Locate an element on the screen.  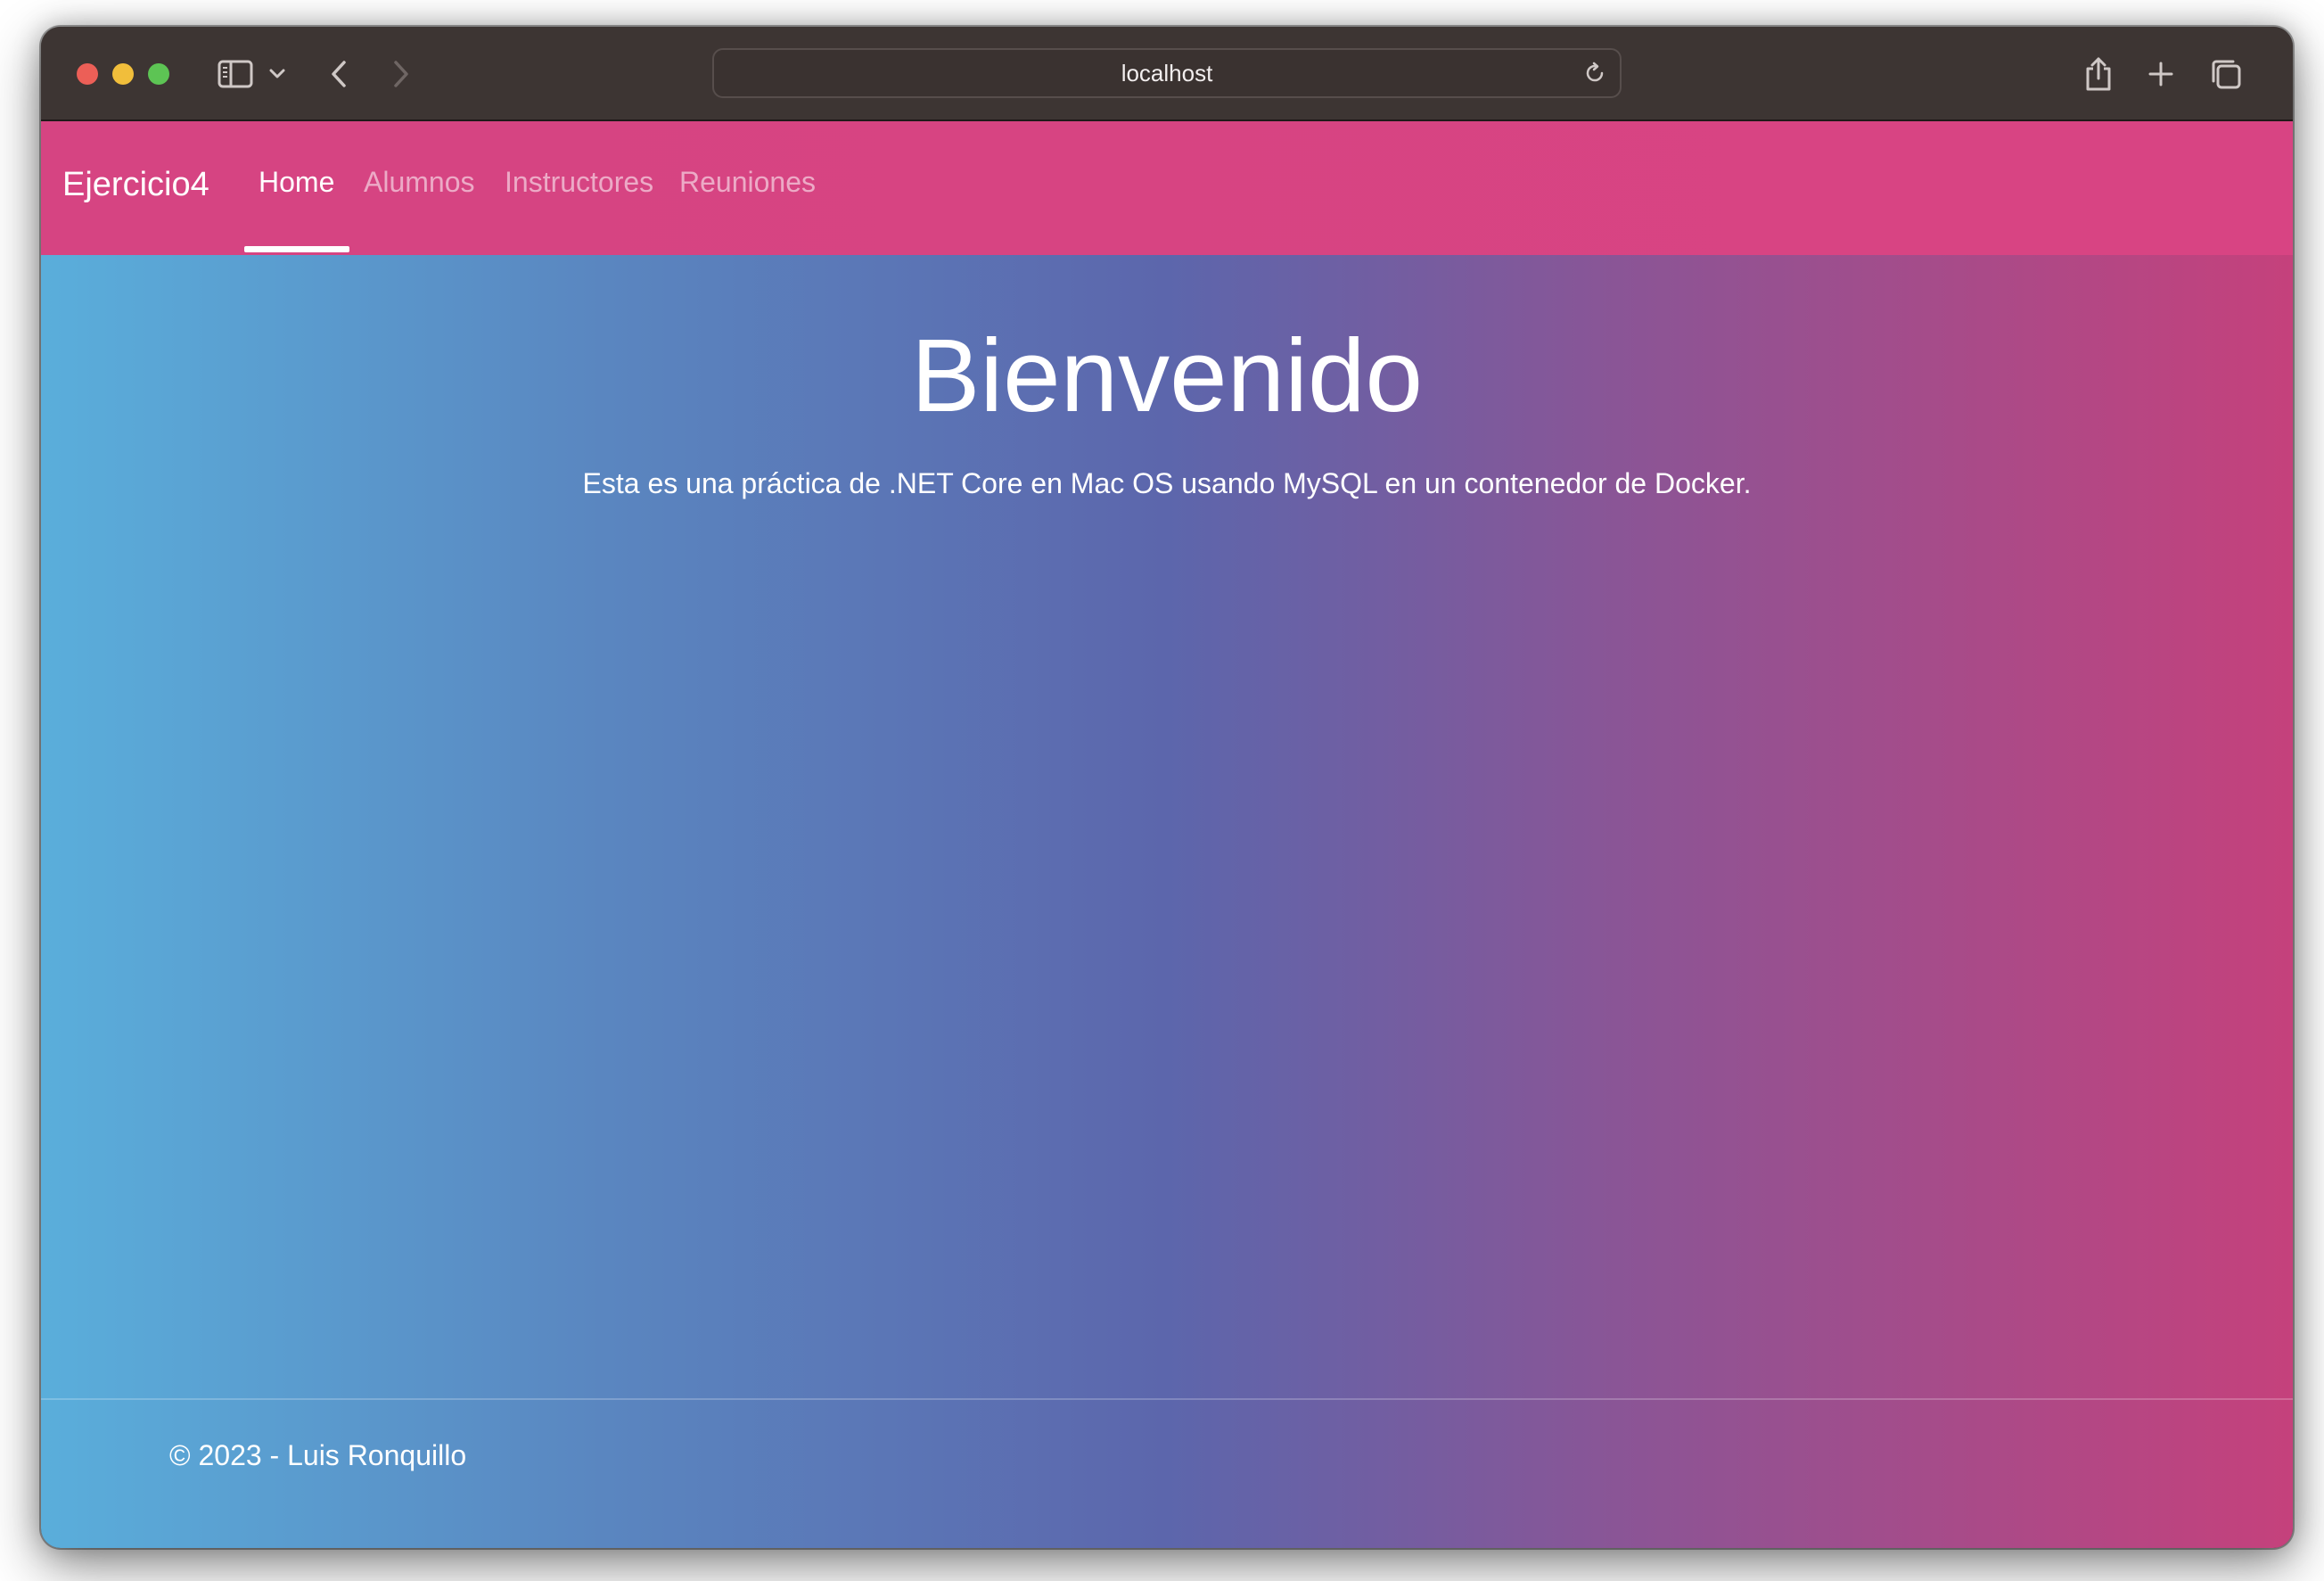
reload-icon is located at coordinates (1595, 73).